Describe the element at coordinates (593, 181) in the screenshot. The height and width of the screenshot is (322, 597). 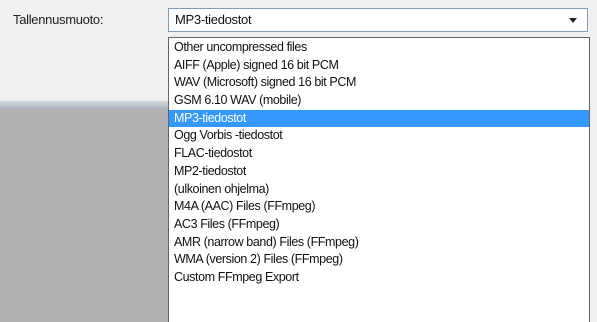
I see `dialog-edge` at that location.